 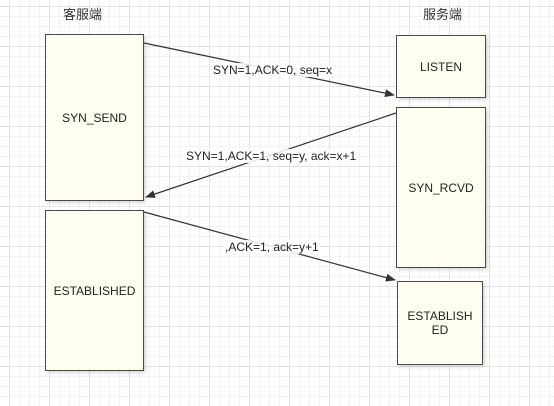 What do you see at coordinates (271, 156) in the screenshot?
I see `syn-ack-message-label: SYN=1,ACK=1, seq=y, ack=x+1` at bounding box center [271, 156].